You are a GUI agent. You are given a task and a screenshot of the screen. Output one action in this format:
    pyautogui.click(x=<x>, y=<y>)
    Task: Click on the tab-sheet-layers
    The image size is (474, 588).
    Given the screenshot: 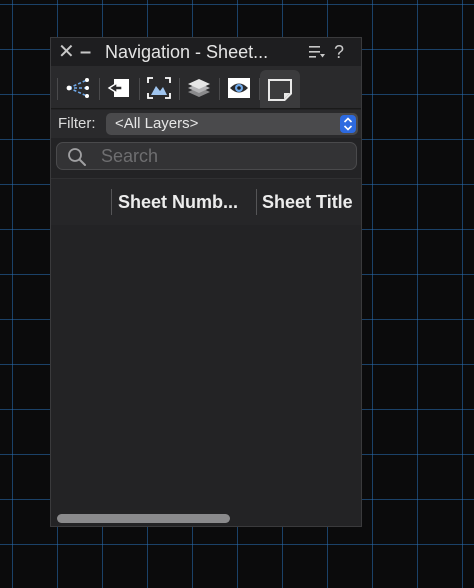 What is the action you would take?
    pyautogui.click(x=280, y=89)
    